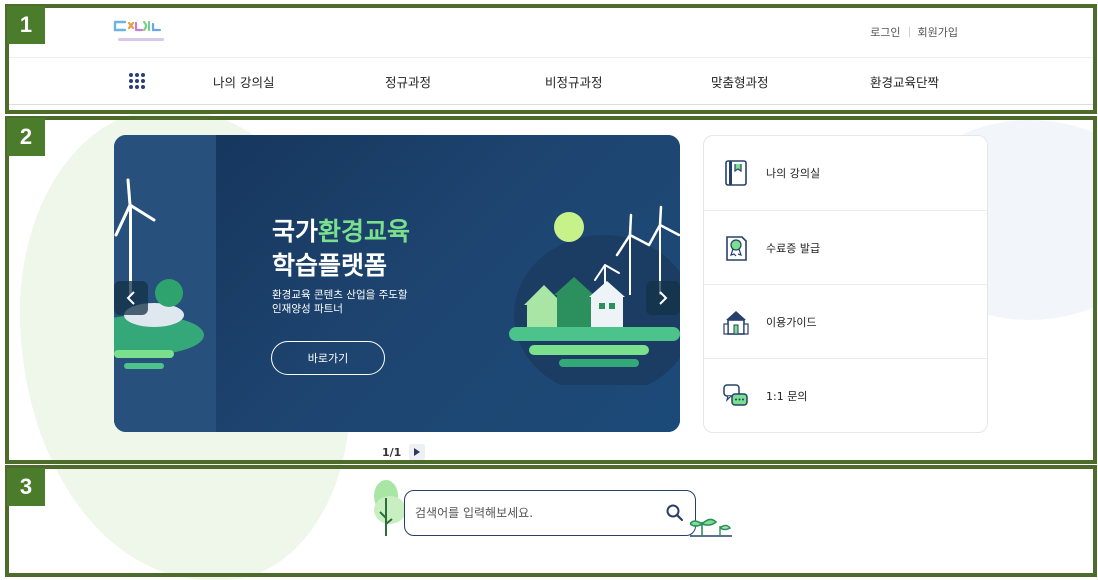 Image resolution: width=1098 pixels, height=580 pixels. Describe the element at coordinates (26, 25) in the screenshot. I see `section-number-badge: 1` at that location.